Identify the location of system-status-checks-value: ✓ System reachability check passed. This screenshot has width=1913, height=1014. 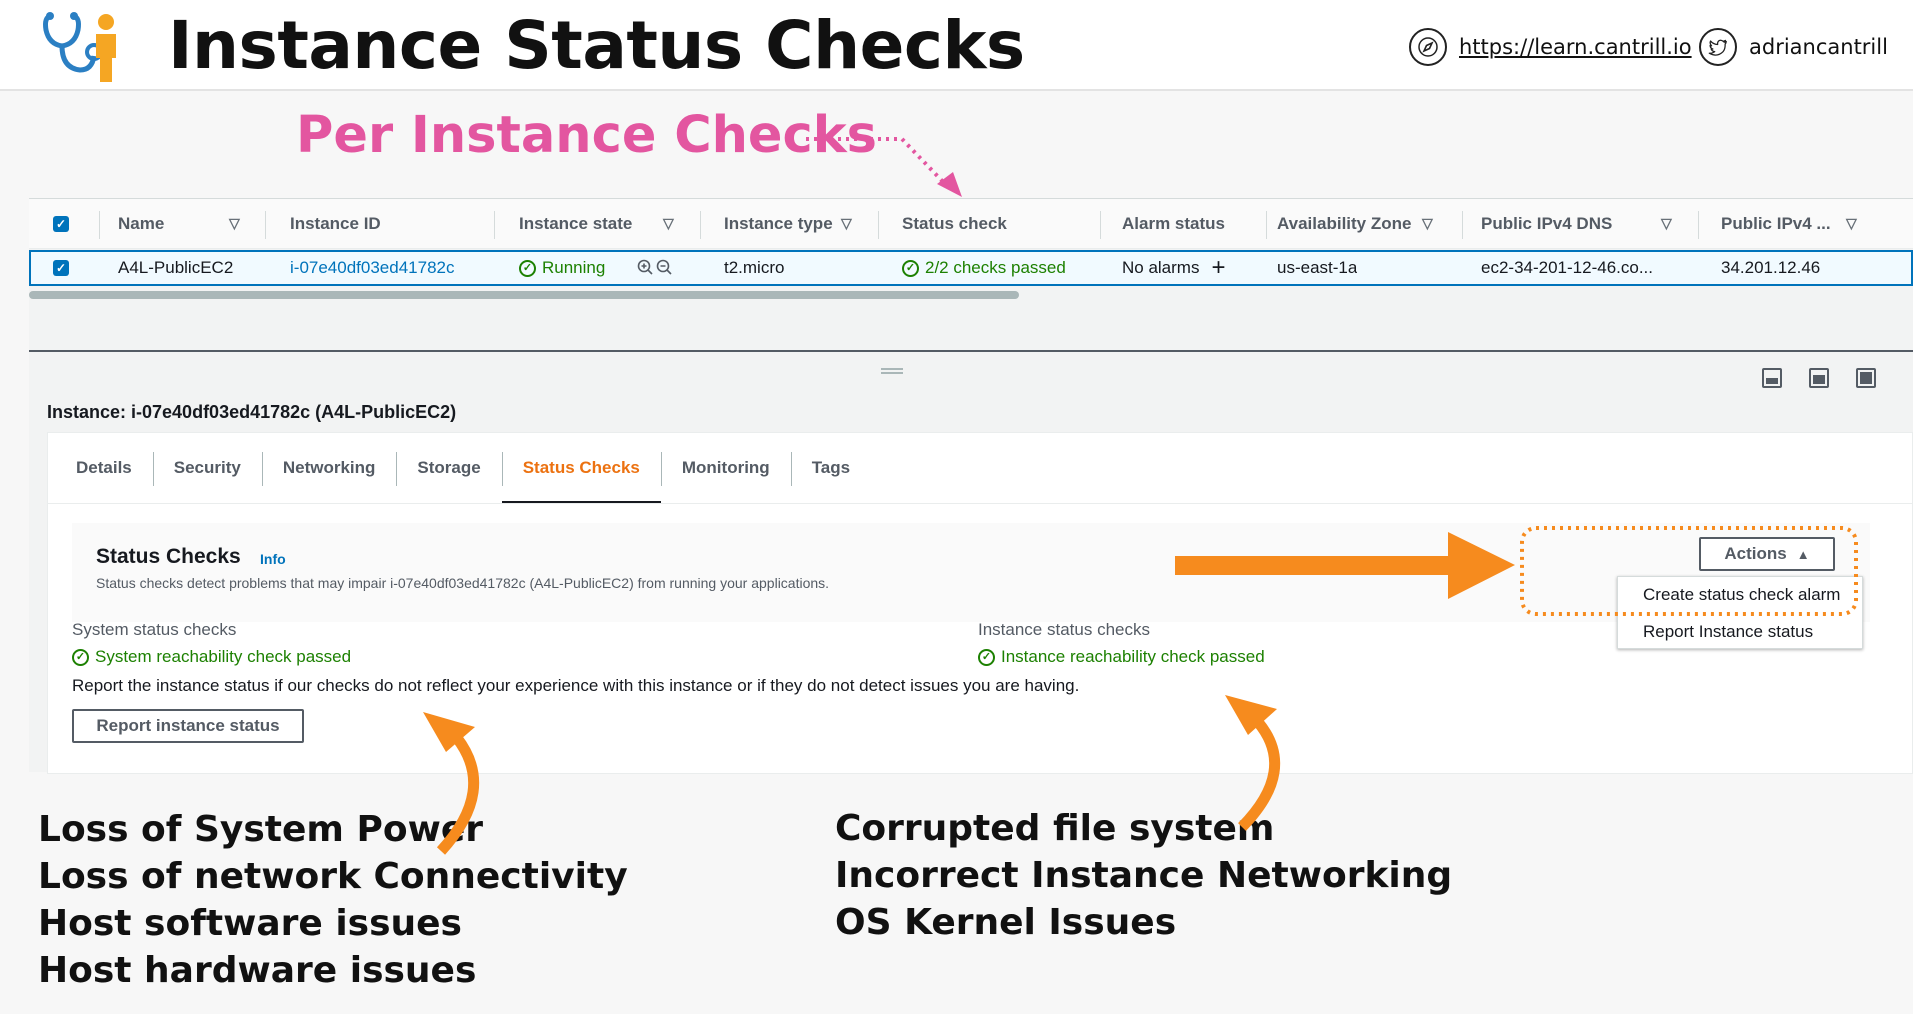
(211, 657).